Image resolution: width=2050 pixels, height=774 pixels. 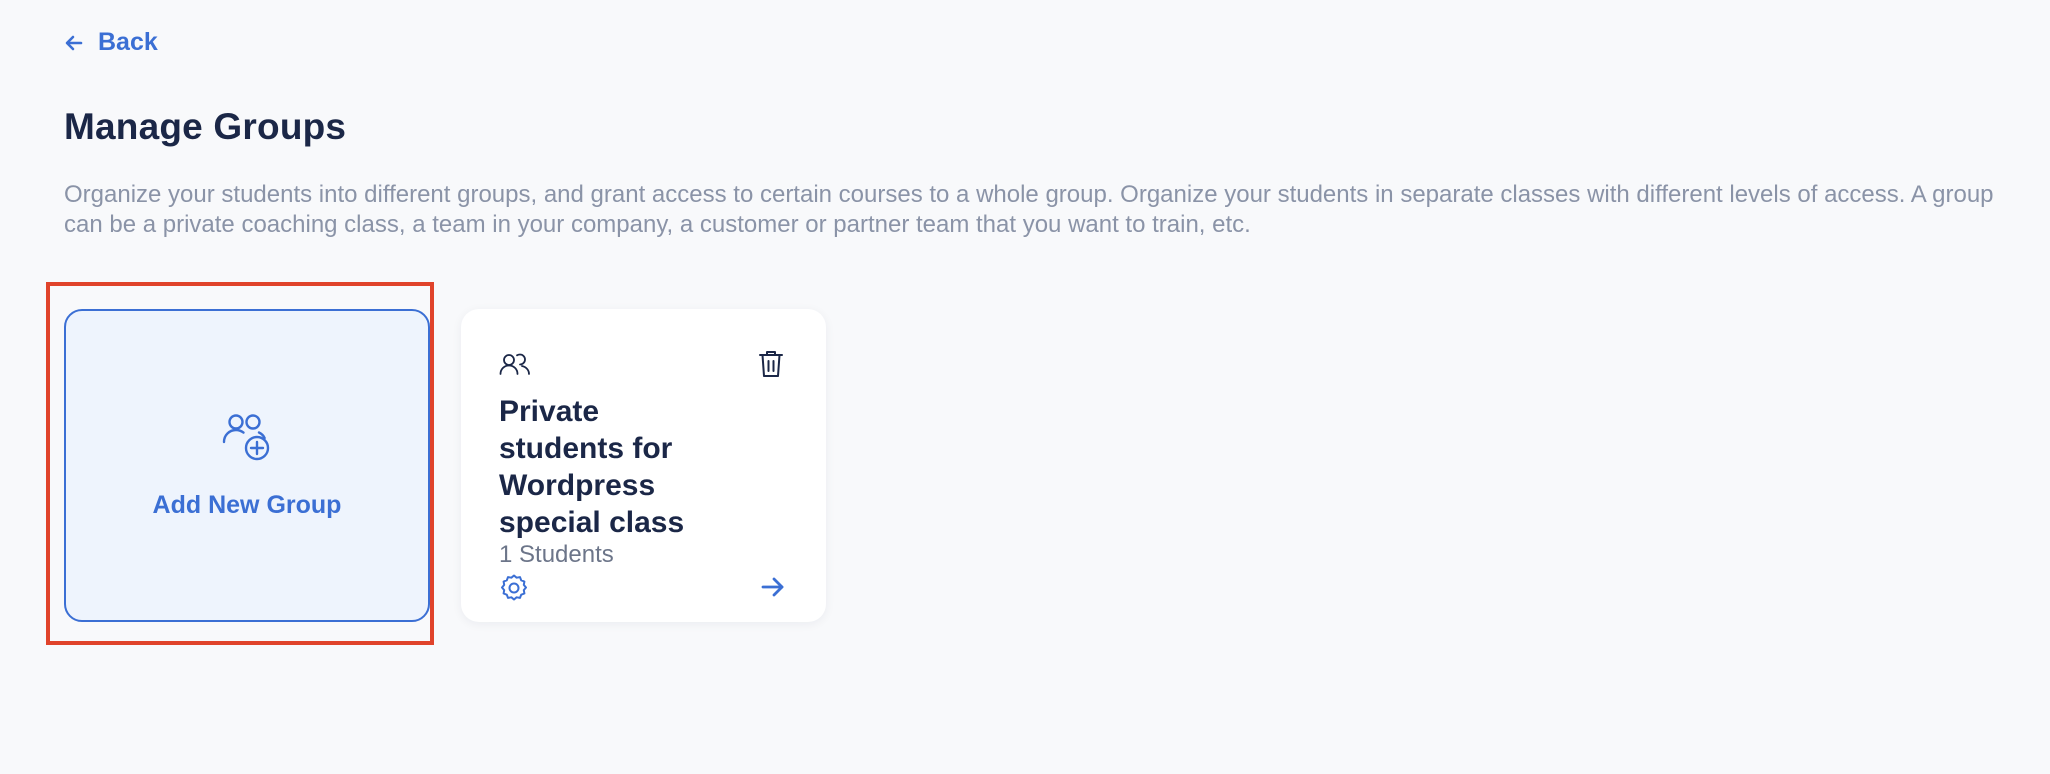 What do you see at coordinates (771, 366) in the screenshot?
I see `trash-icon` at bounding box center [771, 366].